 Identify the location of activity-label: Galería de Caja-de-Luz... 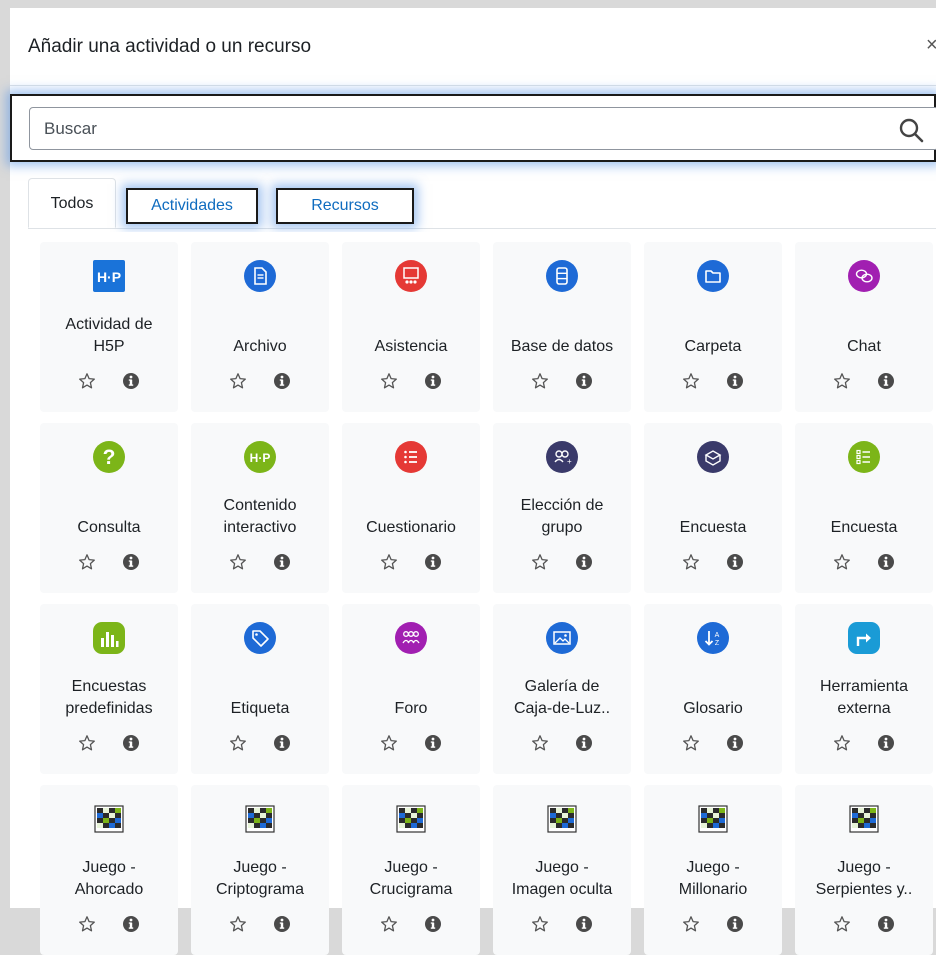
(562, 697).